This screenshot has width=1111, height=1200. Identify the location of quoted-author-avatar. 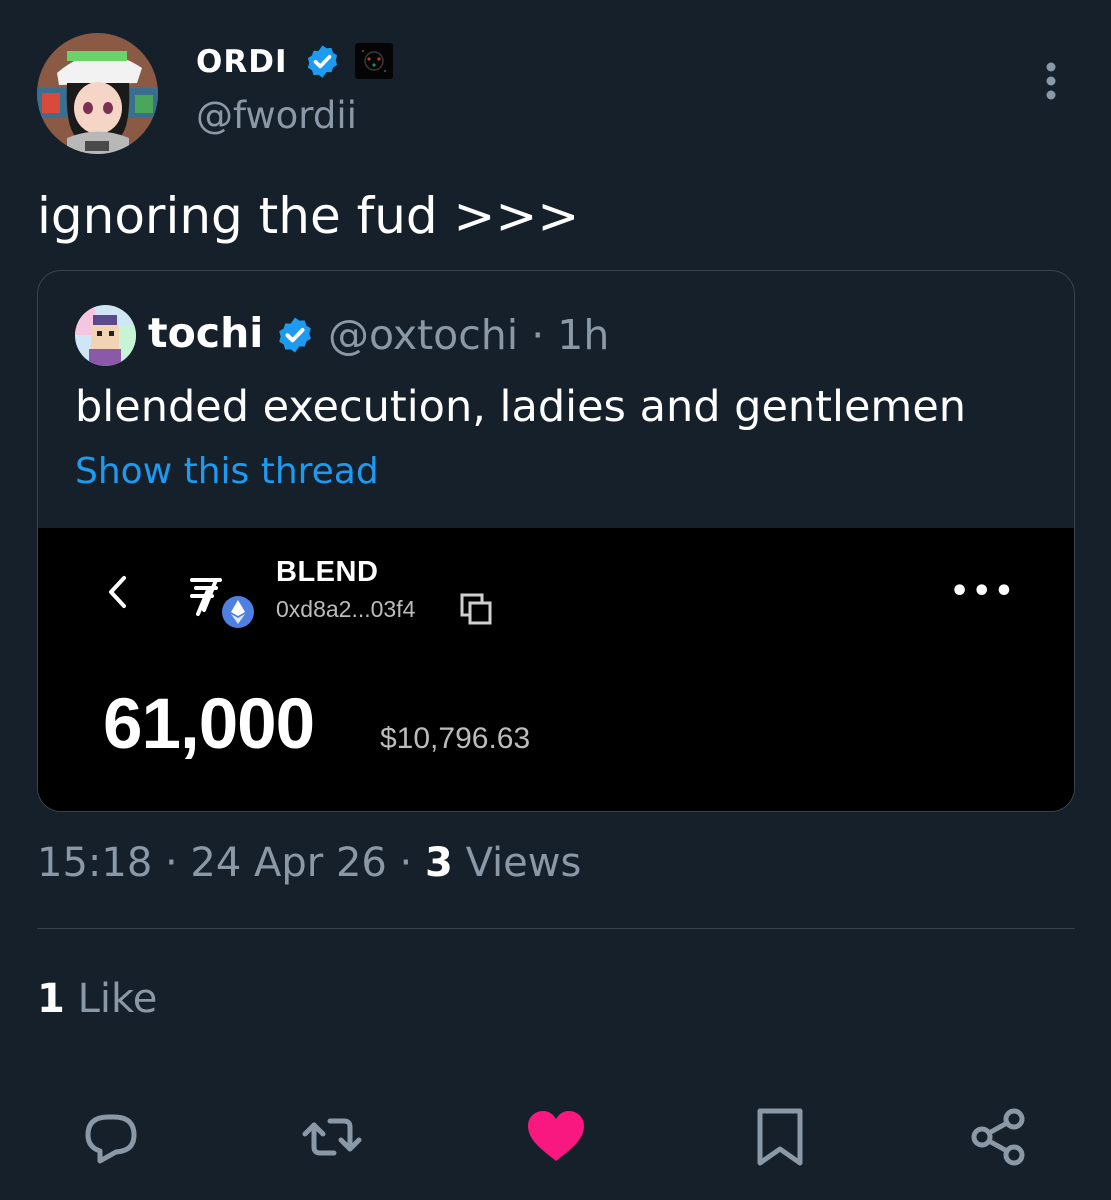
(105, 335).